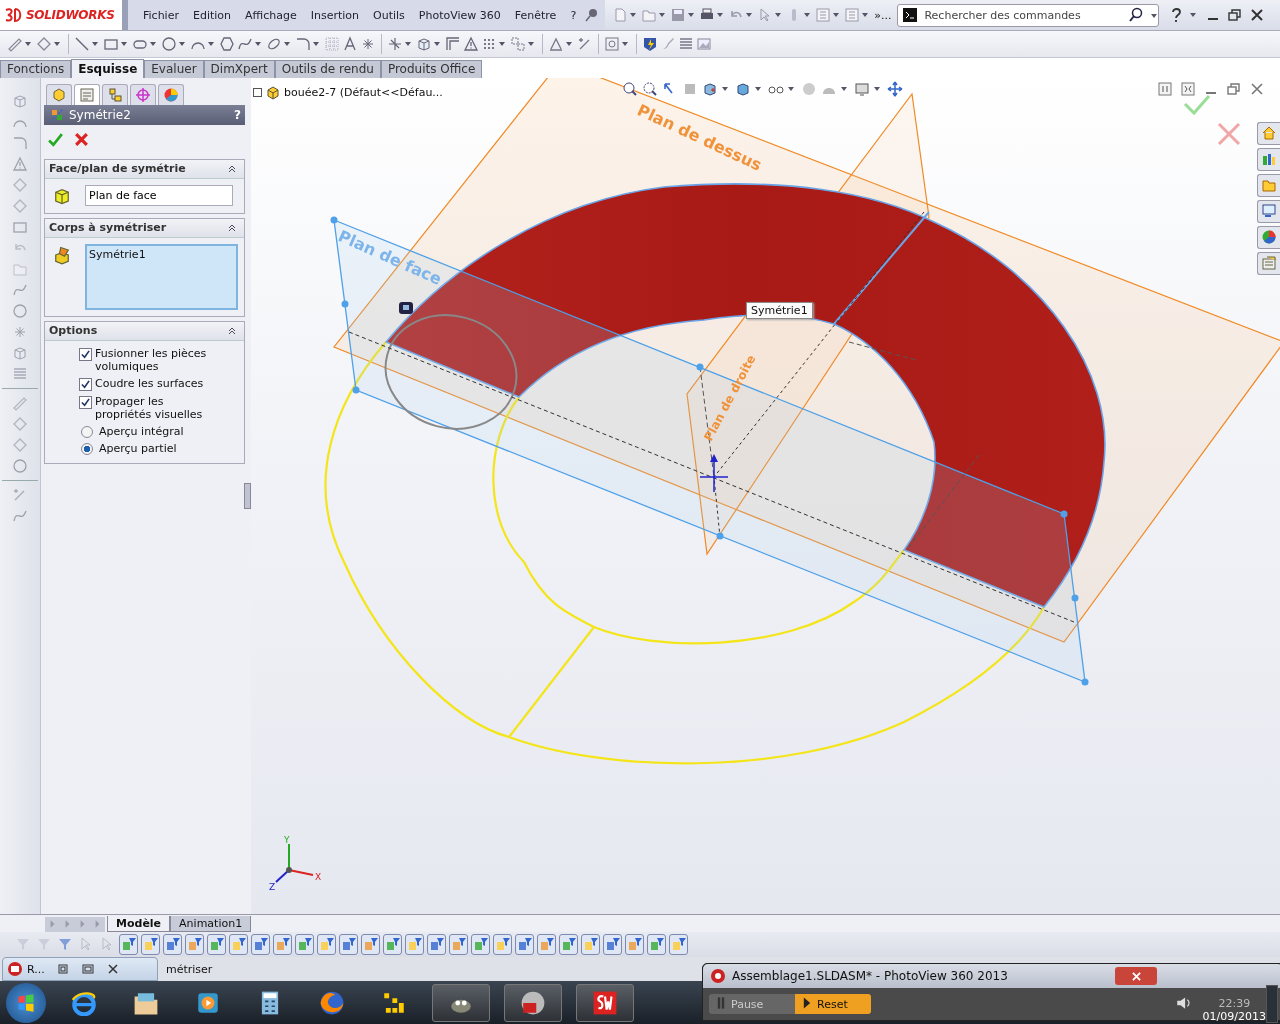 The height and width of the screenshot is (1024, 1280). What do you see at coordinates (211, 15) in the screenshot?
I see `menu-item: Edition` at bounding box center [211, 15].